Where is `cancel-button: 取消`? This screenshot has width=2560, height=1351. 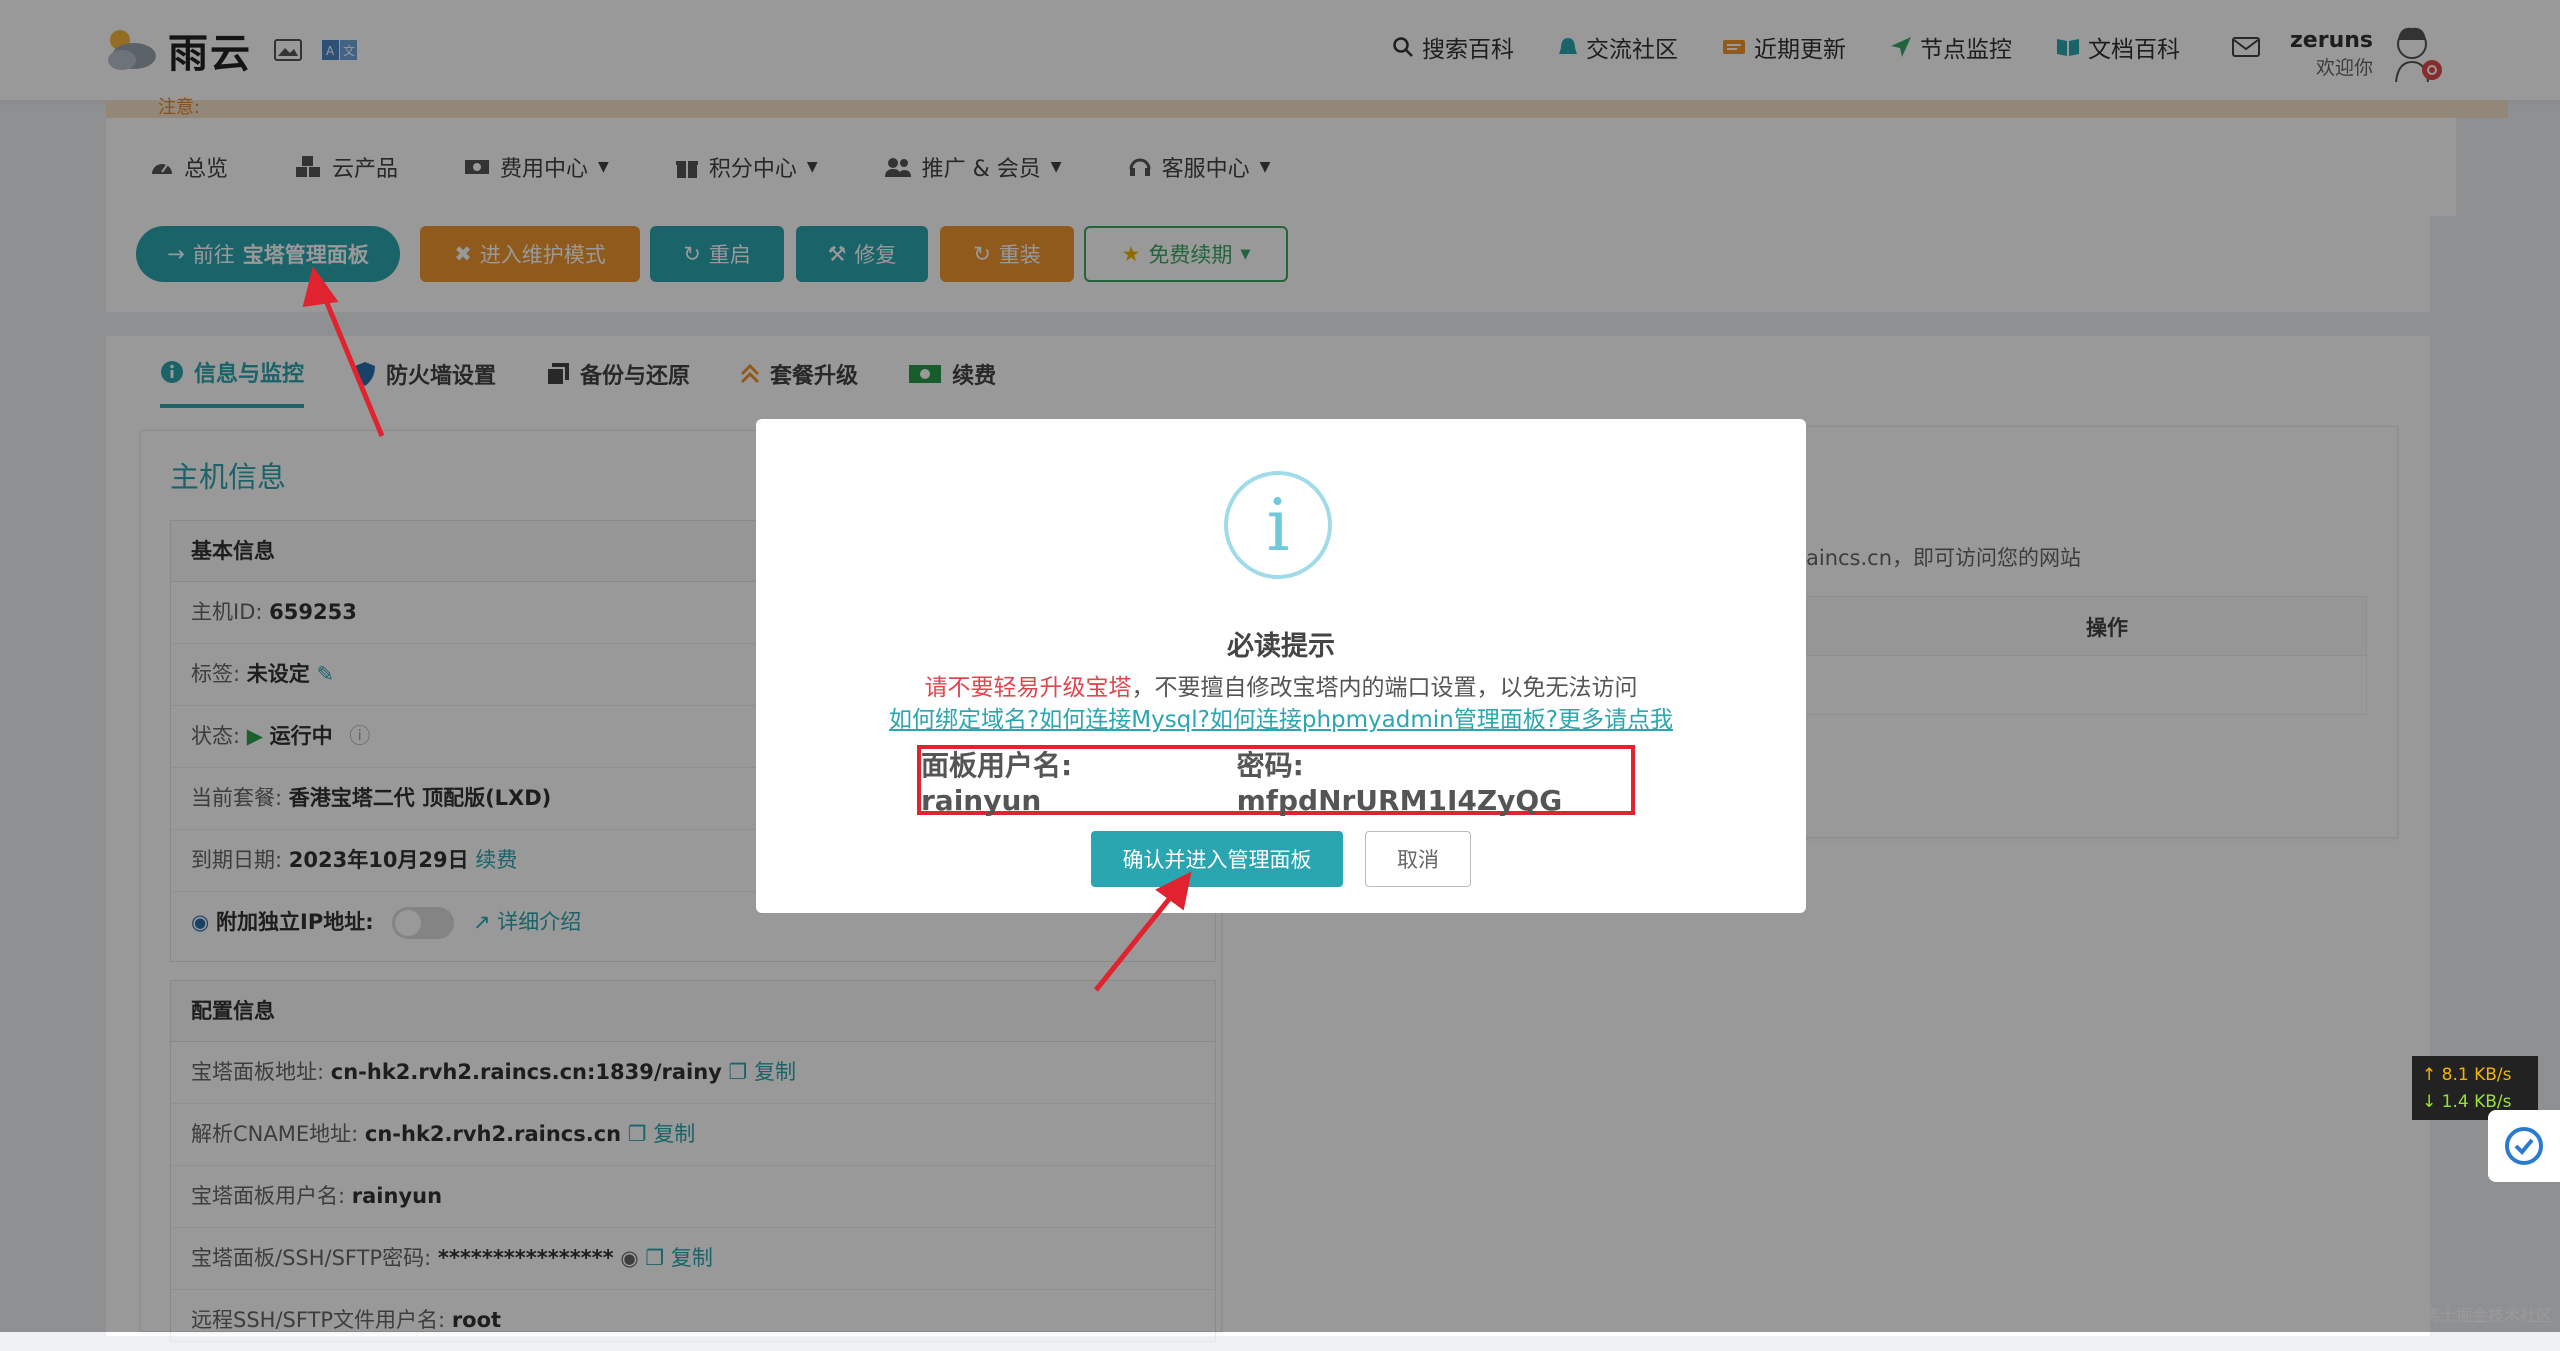
cancel-button: 取消 is located at coordinates (1418, 859).